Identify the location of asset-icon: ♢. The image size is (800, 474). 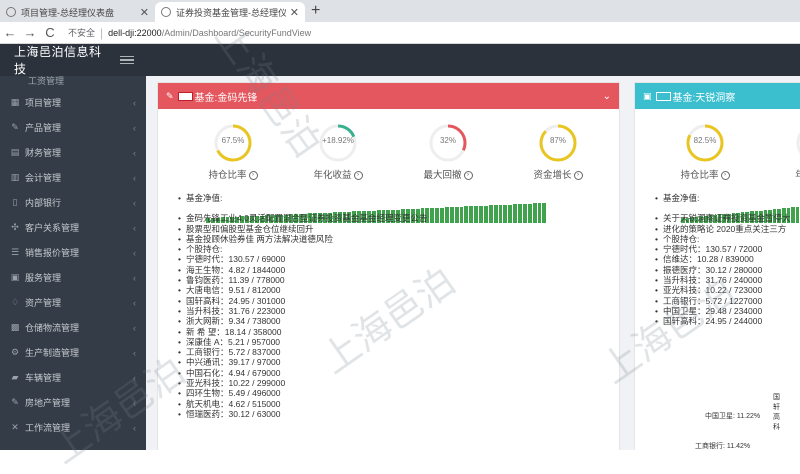
(15, 302).